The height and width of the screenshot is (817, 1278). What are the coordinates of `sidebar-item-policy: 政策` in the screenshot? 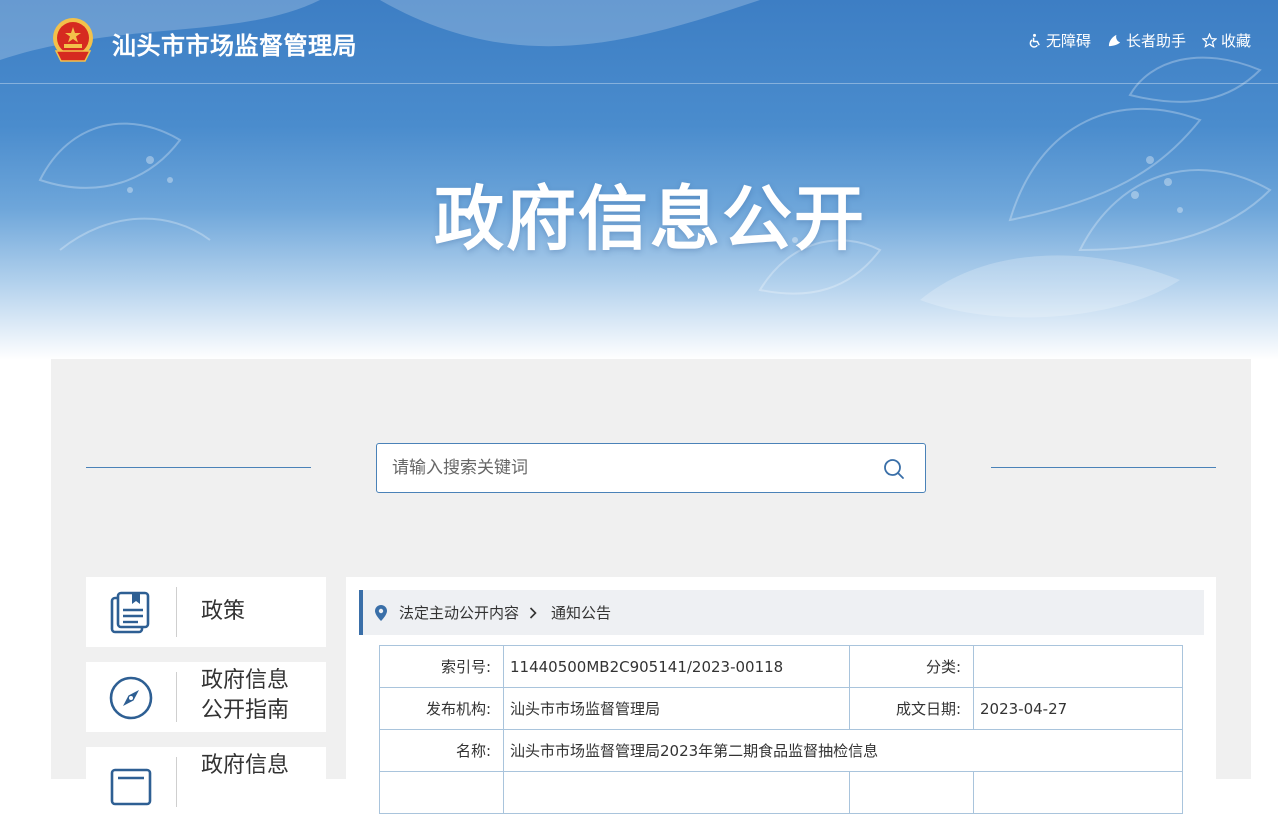 It's located at (206, 612).